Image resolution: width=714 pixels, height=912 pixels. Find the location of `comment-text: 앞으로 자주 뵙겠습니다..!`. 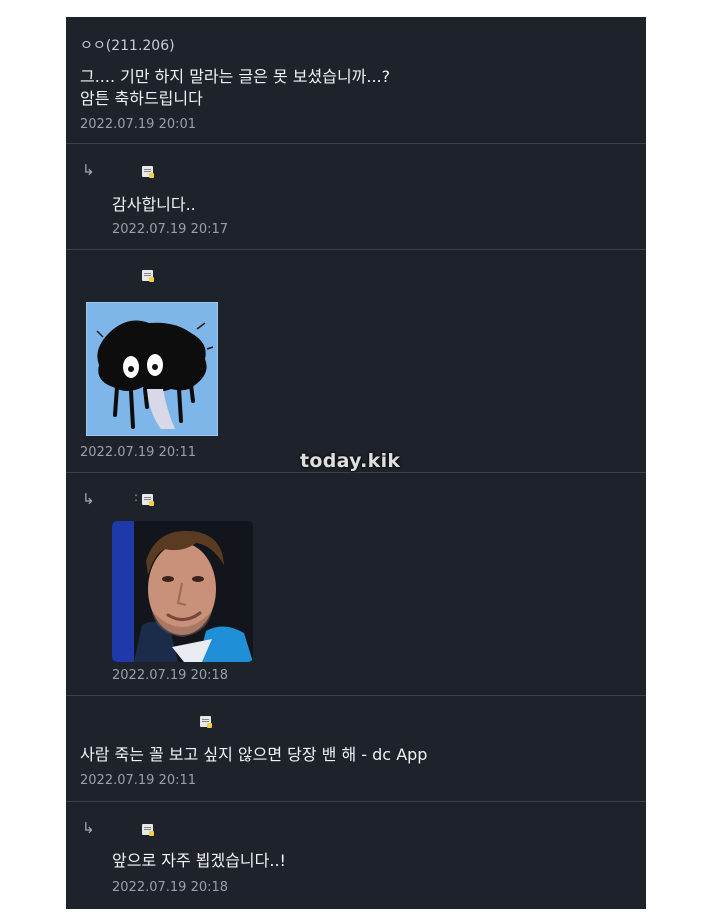

comment-text: 앞으로 자주 뵙겠습니다..! is located at coordinates (199, 860).